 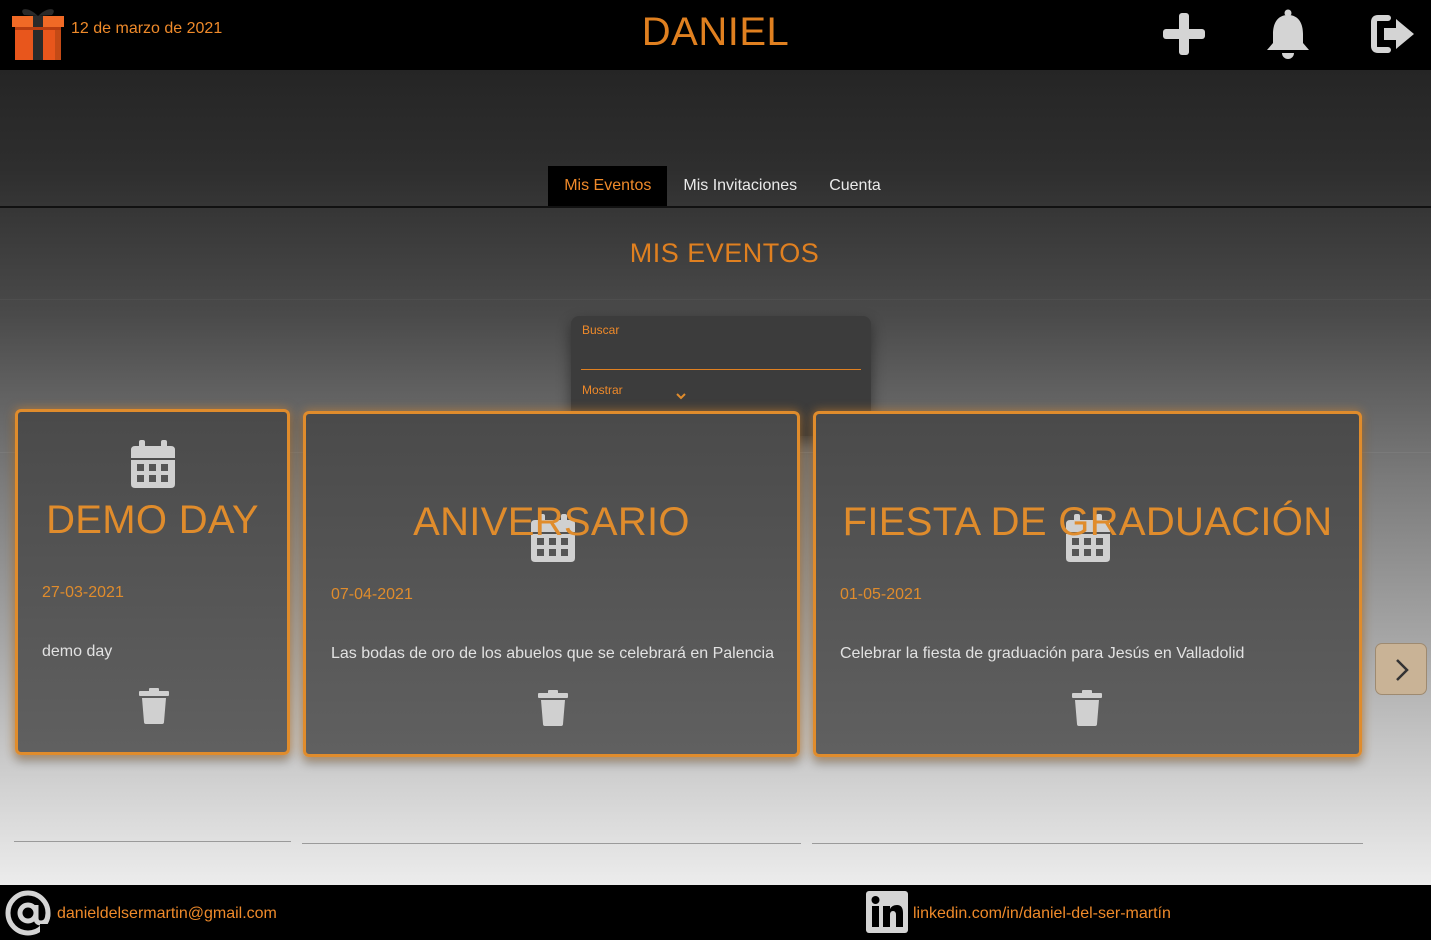 I want to click on next-events-button, so click(x=1401, y=669).